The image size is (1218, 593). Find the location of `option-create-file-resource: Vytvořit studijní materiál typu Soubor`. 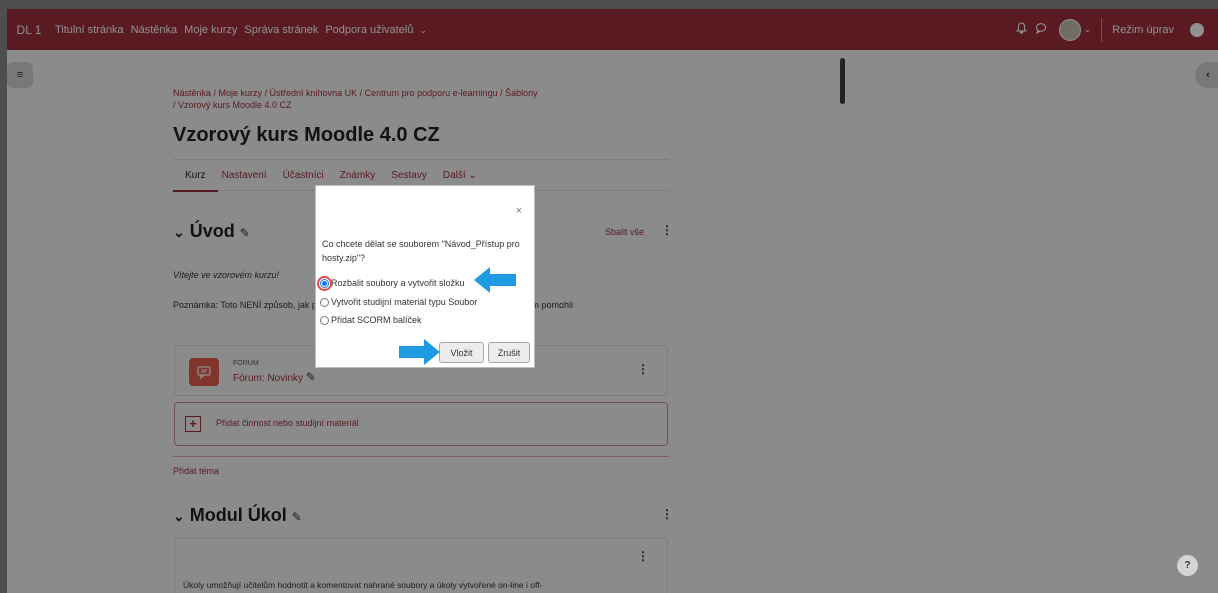

option-create-file-resource: Vytvořit studijní materiál typu Soubor is located at coordinates (398, 302).